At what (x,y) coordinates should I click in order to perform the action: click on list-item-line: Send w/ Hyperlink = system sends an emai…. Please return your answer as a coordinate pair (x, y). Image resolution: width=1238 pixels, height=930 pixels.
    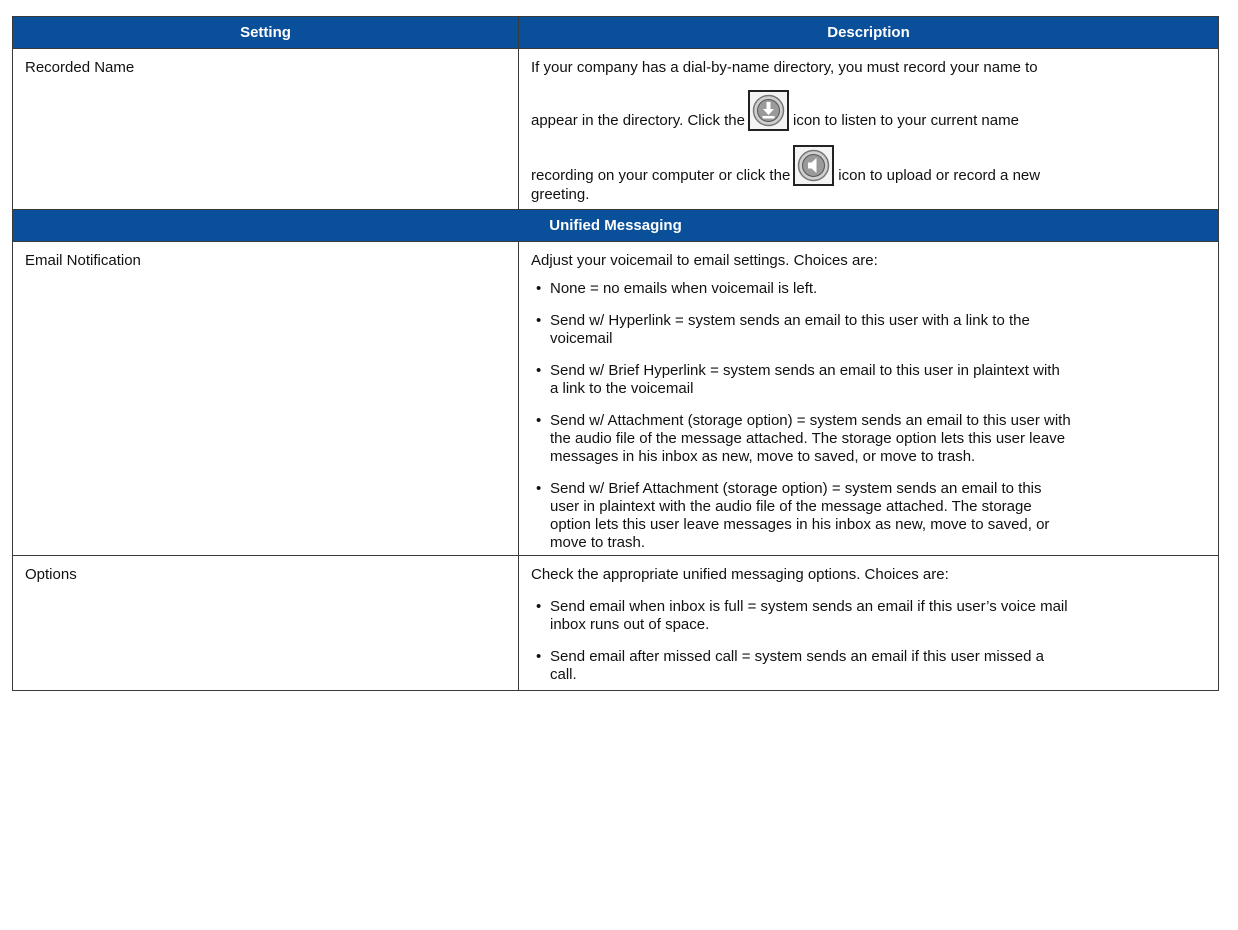
    Looking at the image, I should click on (790, 320).